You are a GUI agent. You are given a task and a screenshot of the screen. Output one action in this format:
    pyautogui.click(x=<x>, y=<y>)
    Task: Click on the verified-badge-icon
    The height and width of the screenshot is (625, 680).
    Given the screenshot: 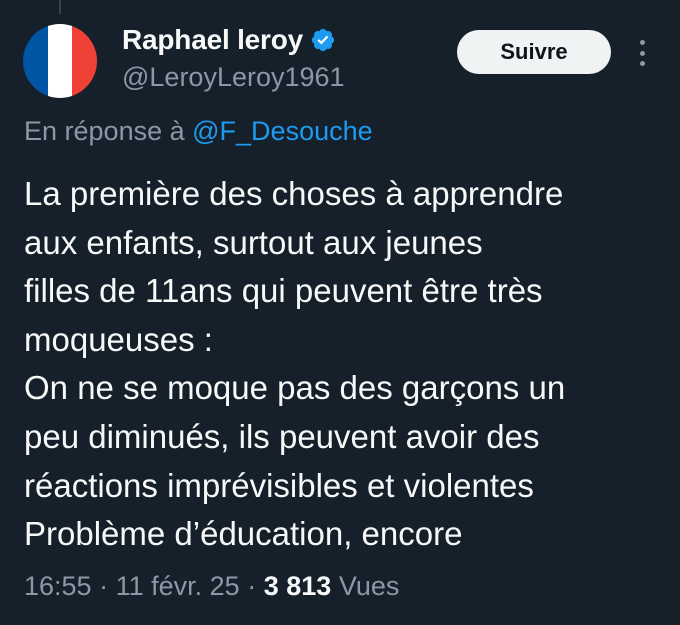 What is the action you would take?
    pyautogui.click(x=323, y=40)
    